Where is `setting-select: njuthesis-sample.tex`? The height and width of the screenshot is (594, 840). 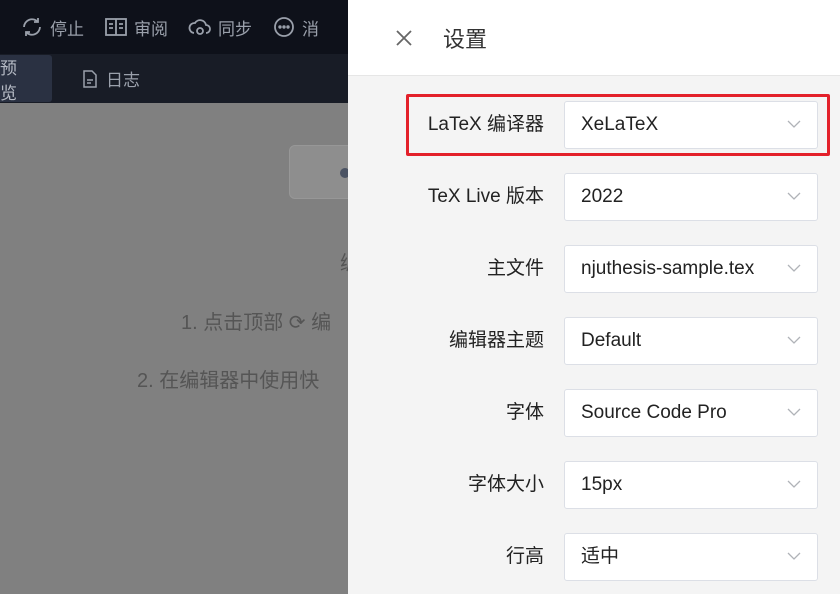
setting-select: njuthesis-sample.tex is located at coordinates (691, 269).